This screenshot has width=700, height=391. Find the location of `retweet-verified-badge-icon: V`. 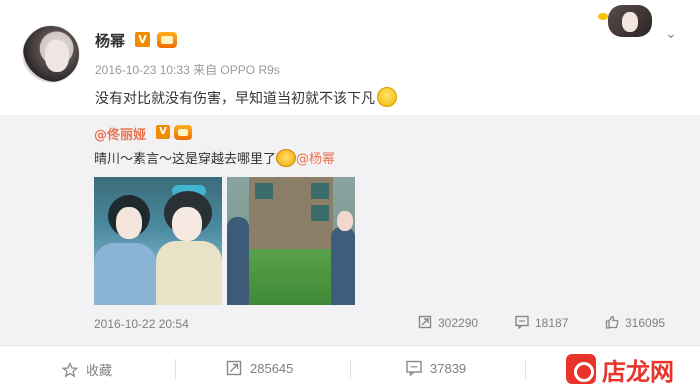

retweet-verified-badge-icon: V is located at coordinates (163, 132).